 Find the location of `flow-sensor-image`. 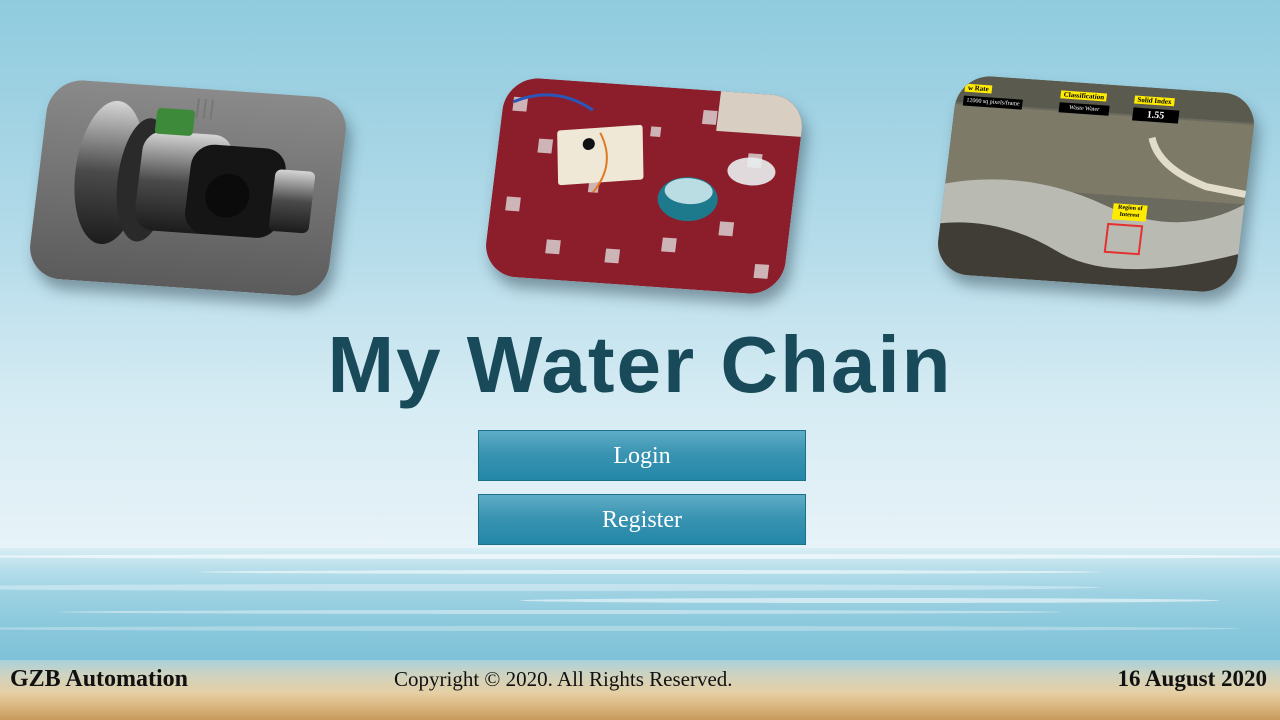

flow-sensor-image is located at coordinates (188, 188).